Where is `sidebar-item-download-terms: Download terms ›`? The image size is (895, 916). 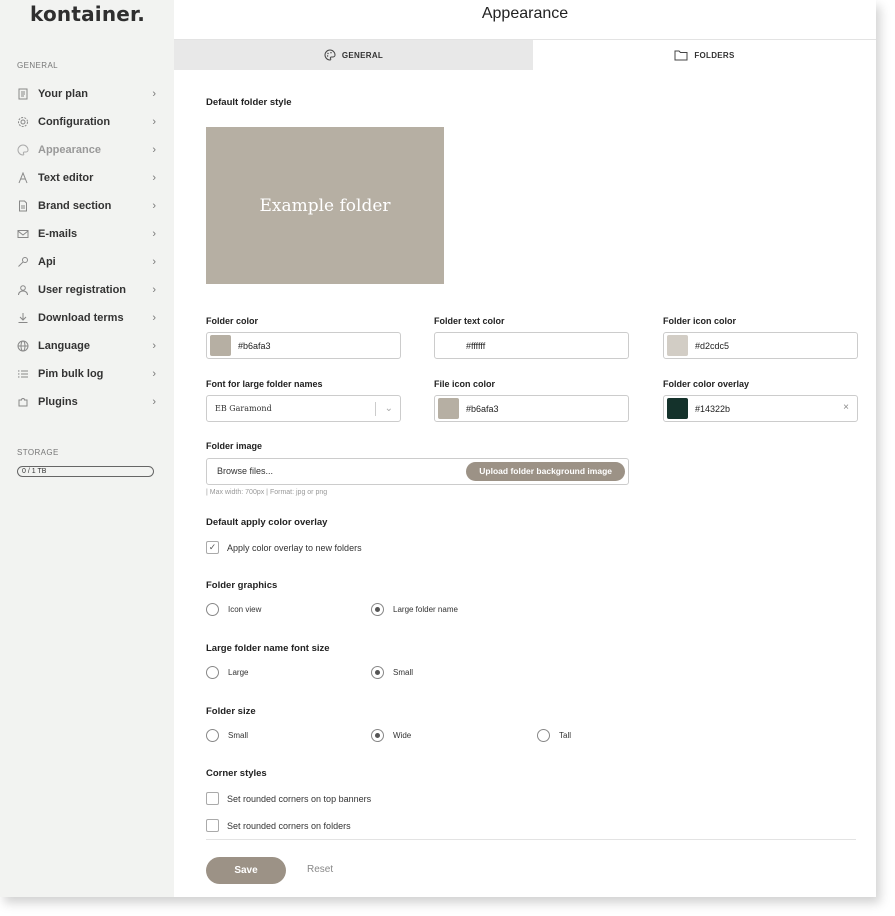 sidebar-item-download-terms: Download terms › is located at coordinates (87, 318).